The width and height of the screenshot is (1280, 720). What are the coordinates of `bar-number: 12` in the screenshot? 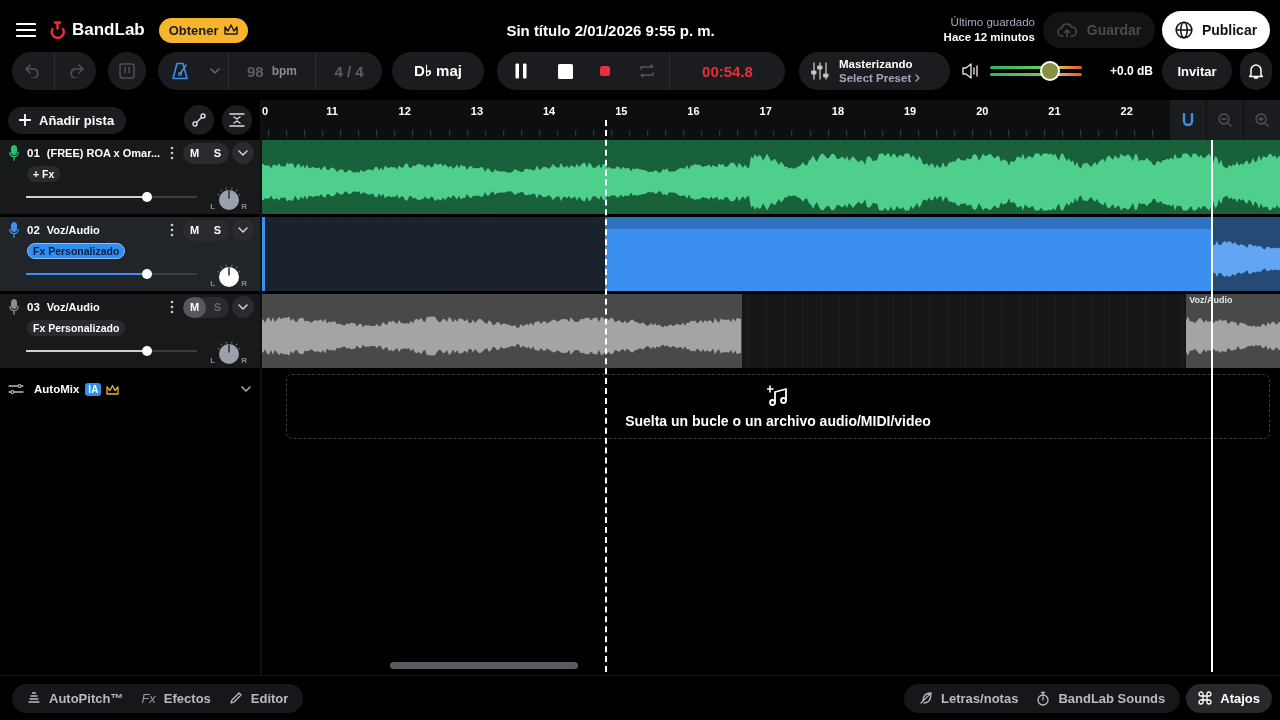 It's located at (404, 111).